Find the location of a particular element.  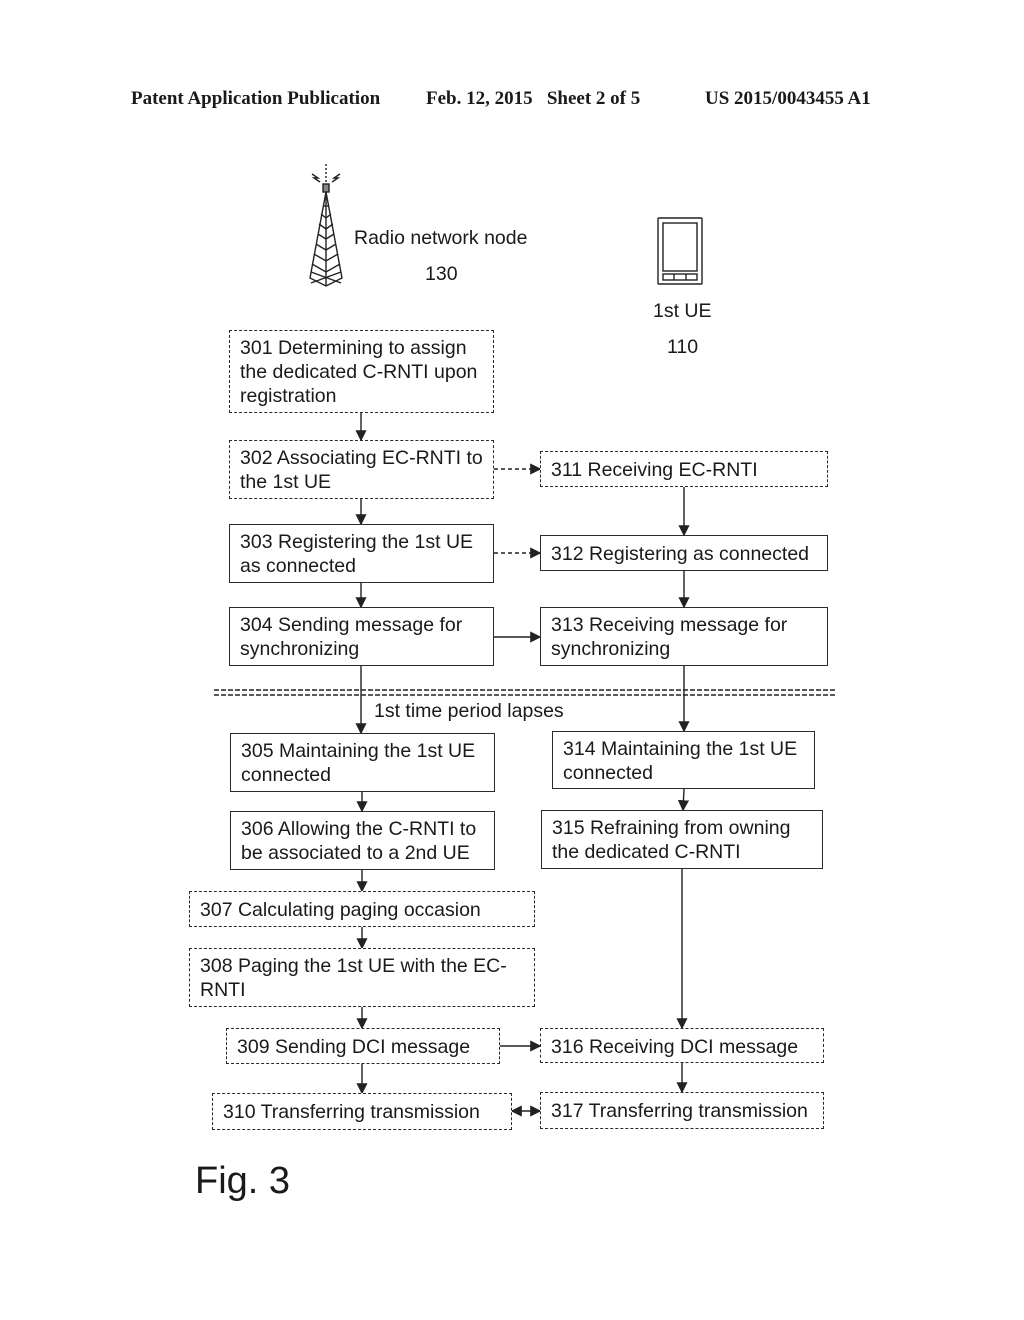

step-314: 314 Maintaining the 1st UE connected is located at coordinates (683, 760).